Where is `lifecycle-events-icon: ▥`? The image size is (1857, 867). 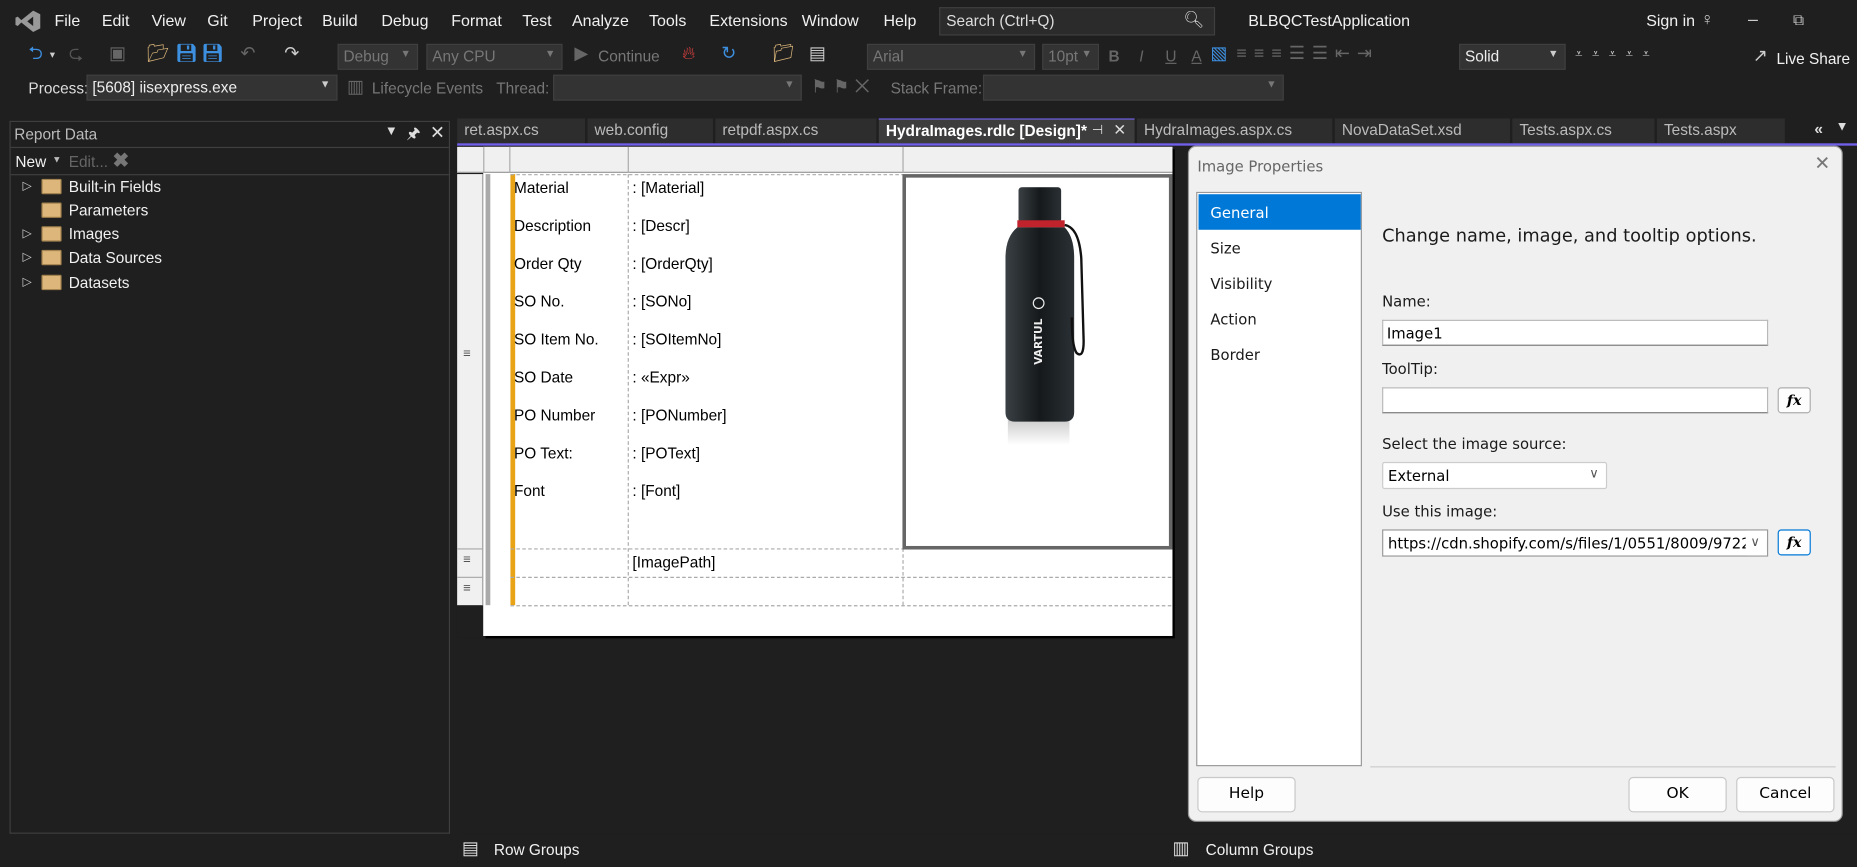 lifecycle-events-icon: ▥ is located at coordinates (355, 87).